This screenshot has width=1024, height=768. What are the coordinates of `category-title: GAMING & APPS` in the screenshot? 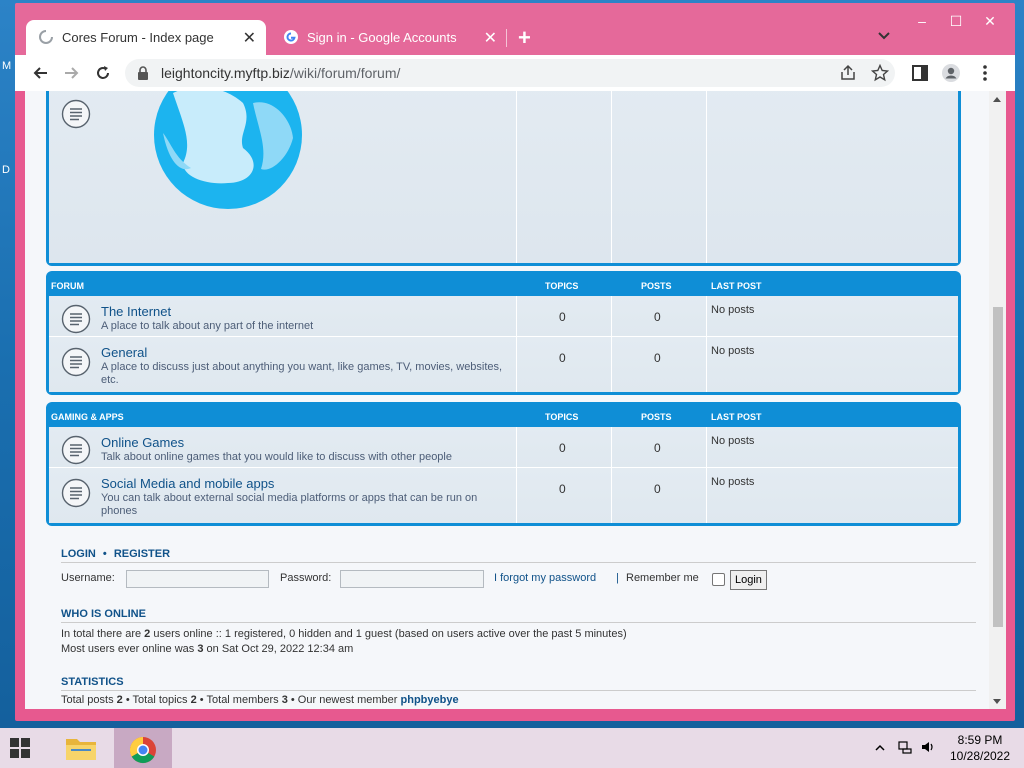 It's located at (87, 417).